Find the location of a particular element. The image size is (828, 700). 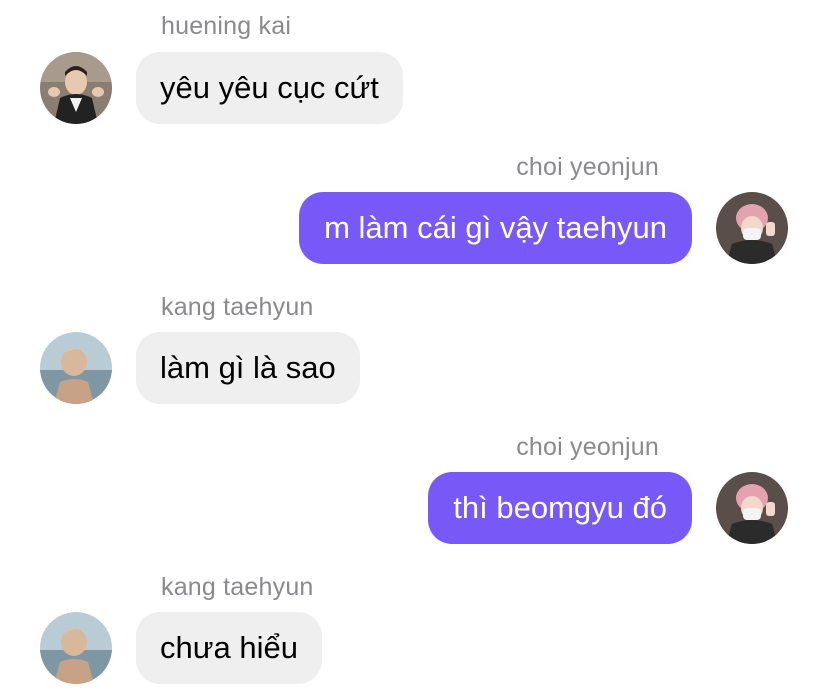

message-bubble-outgoing: thì beomgyu đó is located at coordinates (560, 508).